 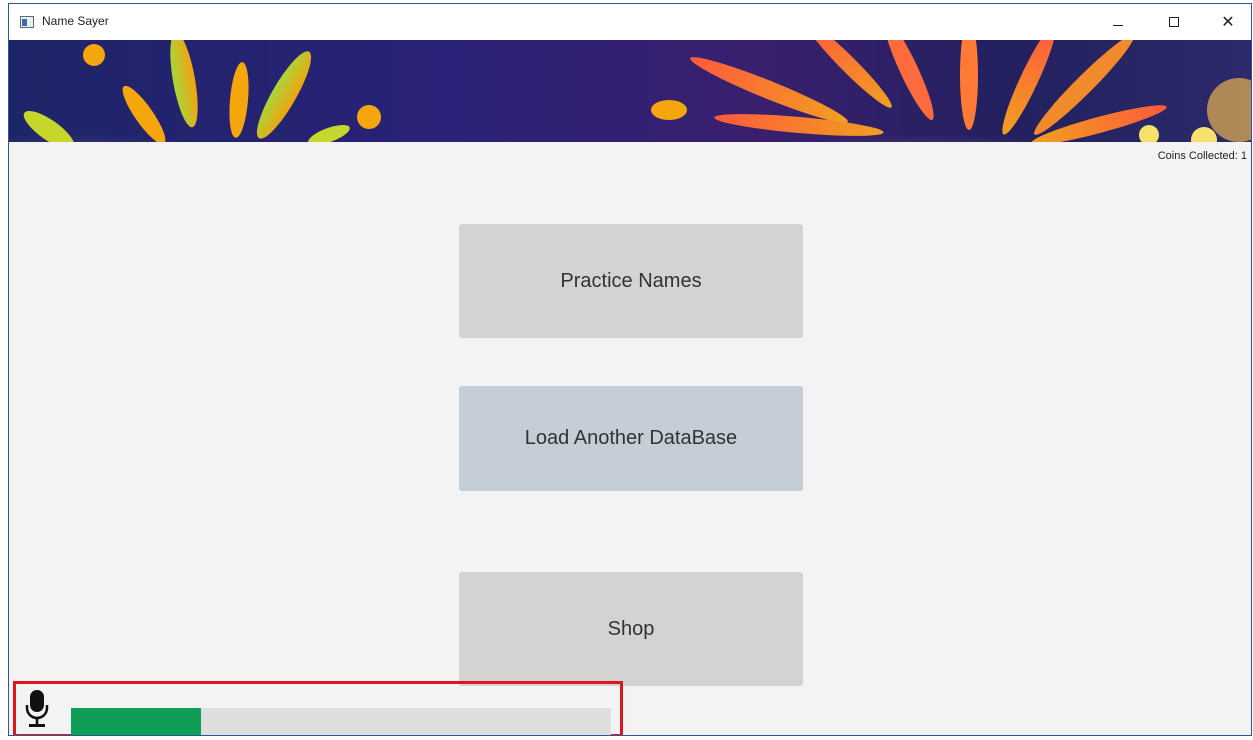 I want to click on minimize-button, so click(x=1118, y=22).